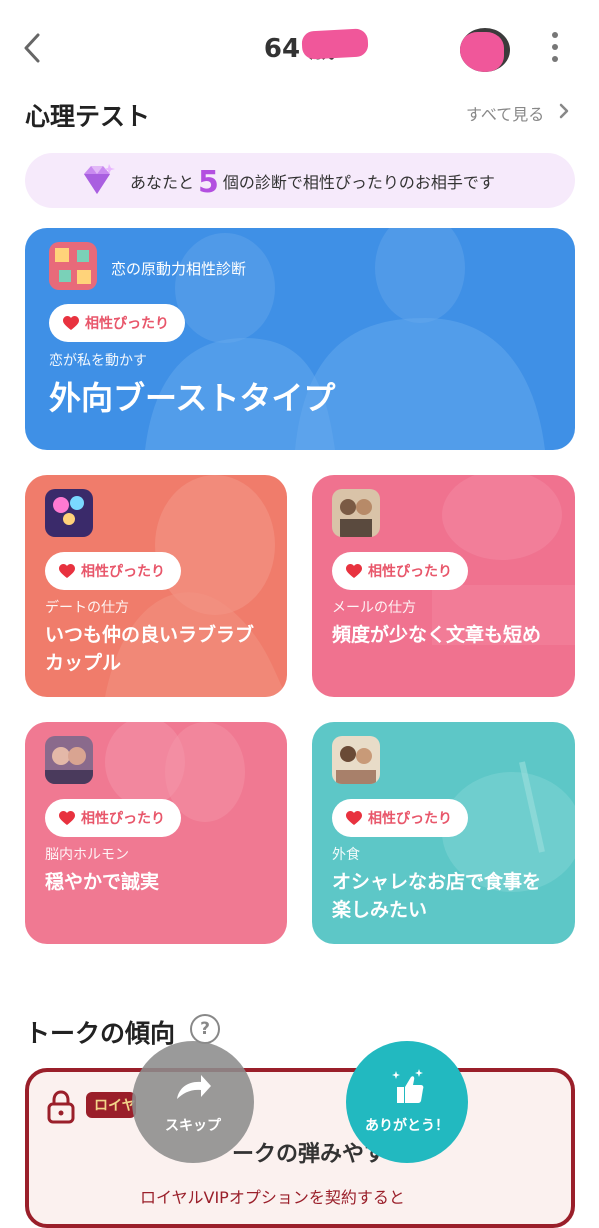  I want to click on test-card-dining-out: 相性ぴったり 外食 オシャレなお店で食事を楽しみたい, so click(443, 833).